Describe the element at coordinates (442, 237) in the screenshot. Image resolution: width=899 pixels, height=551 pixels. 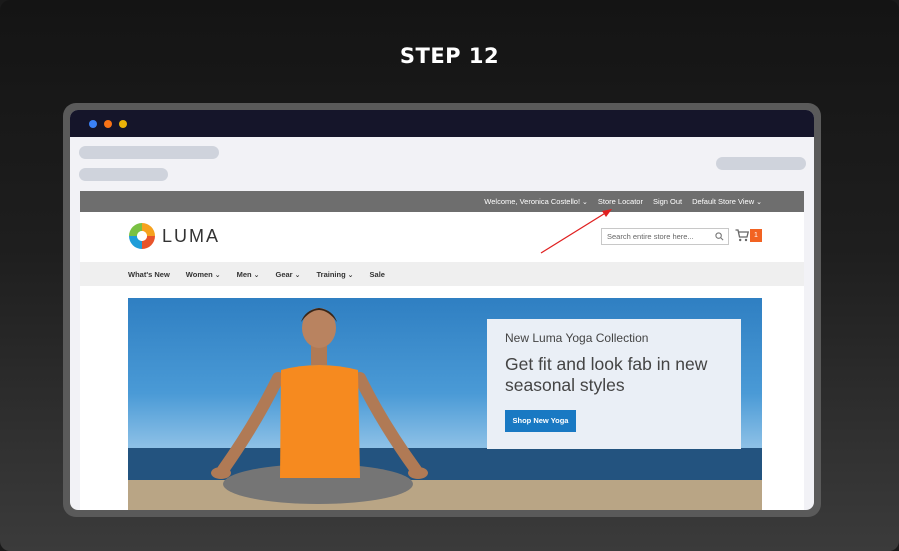
I see `site-header: LUMA Search entire store here... 1` at that location.